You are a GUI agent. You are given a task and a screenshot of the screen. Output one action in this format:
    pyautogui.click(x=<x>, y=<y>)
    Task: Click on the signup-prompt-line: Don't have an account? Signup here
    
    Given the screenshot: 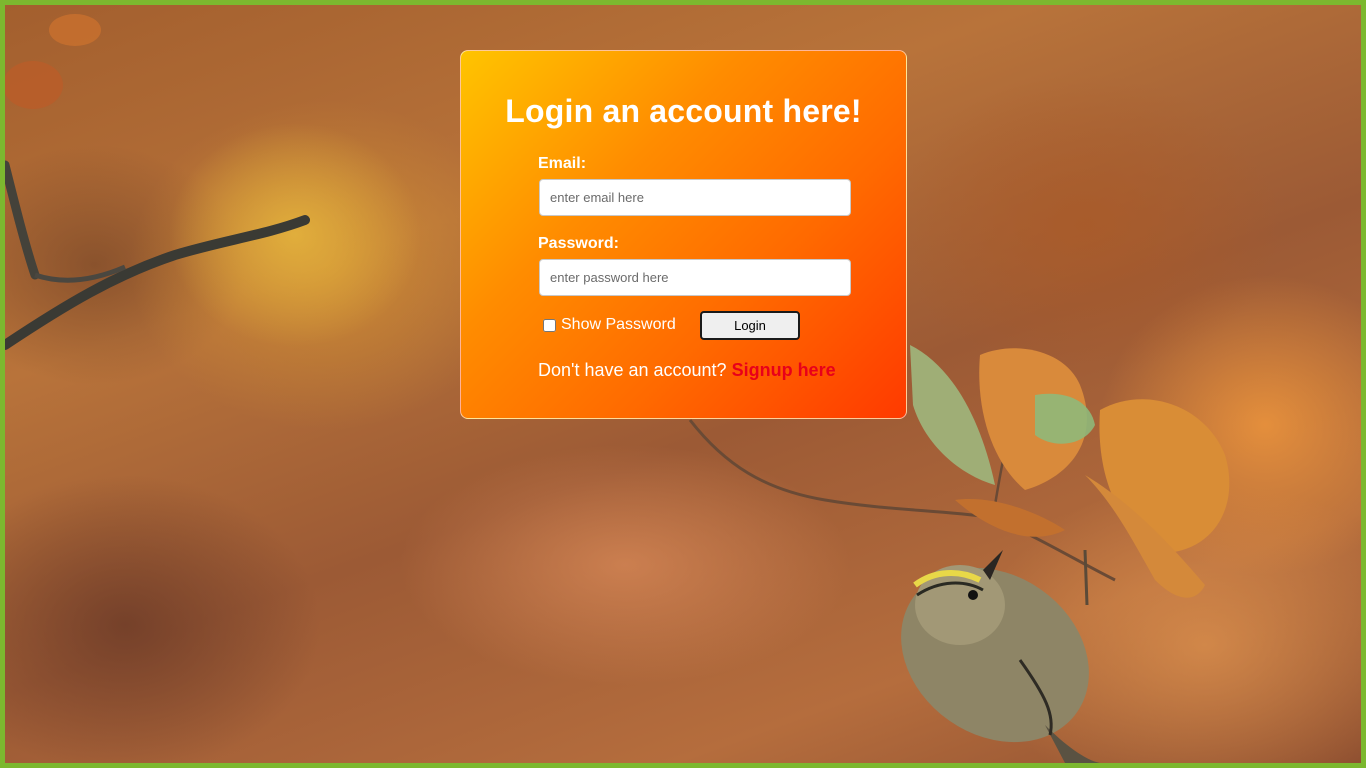 What is the action you would take?
    pyautogui.click(x=687, y=370)
    